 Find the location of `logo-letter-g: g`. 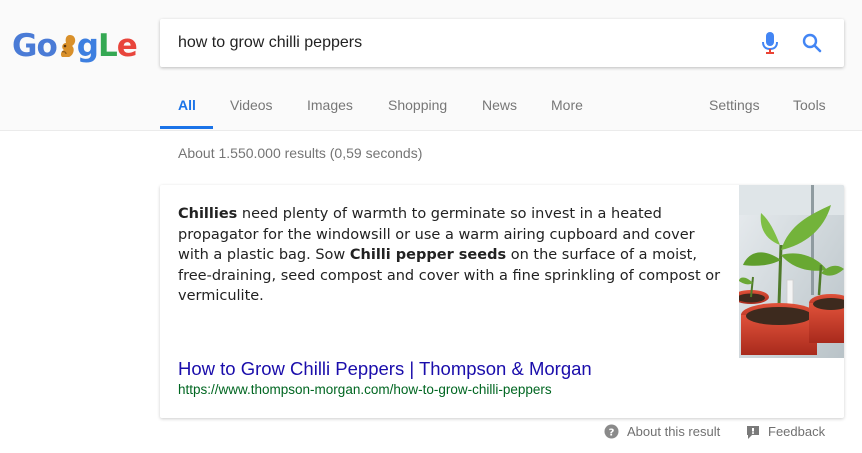

logo-letter-g: g is located at coordinates (87, 46).